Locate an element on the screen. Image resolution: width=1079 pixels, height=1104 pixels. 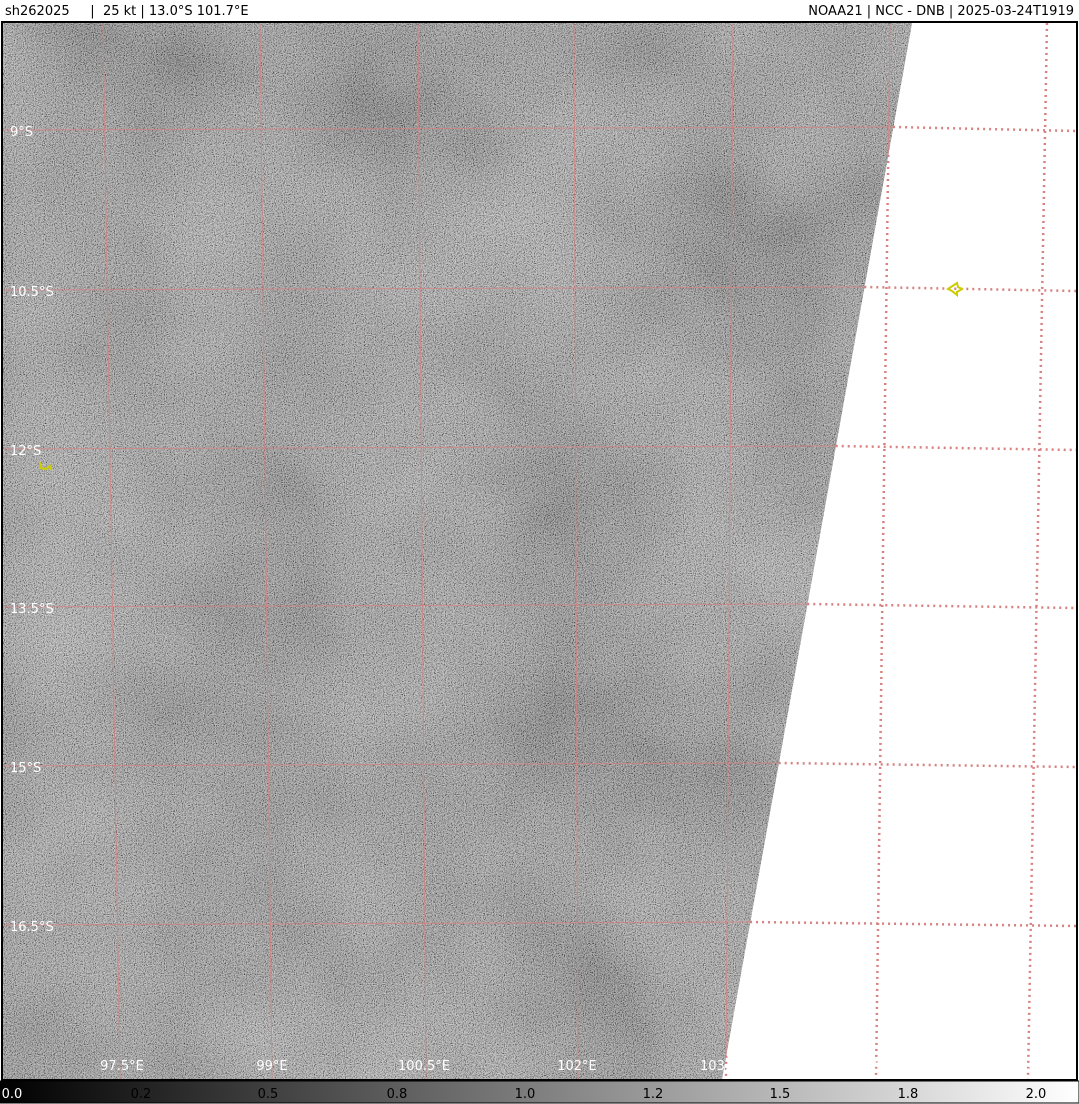
lon-label: 97.5°E is located at coordinates (122, 1066).